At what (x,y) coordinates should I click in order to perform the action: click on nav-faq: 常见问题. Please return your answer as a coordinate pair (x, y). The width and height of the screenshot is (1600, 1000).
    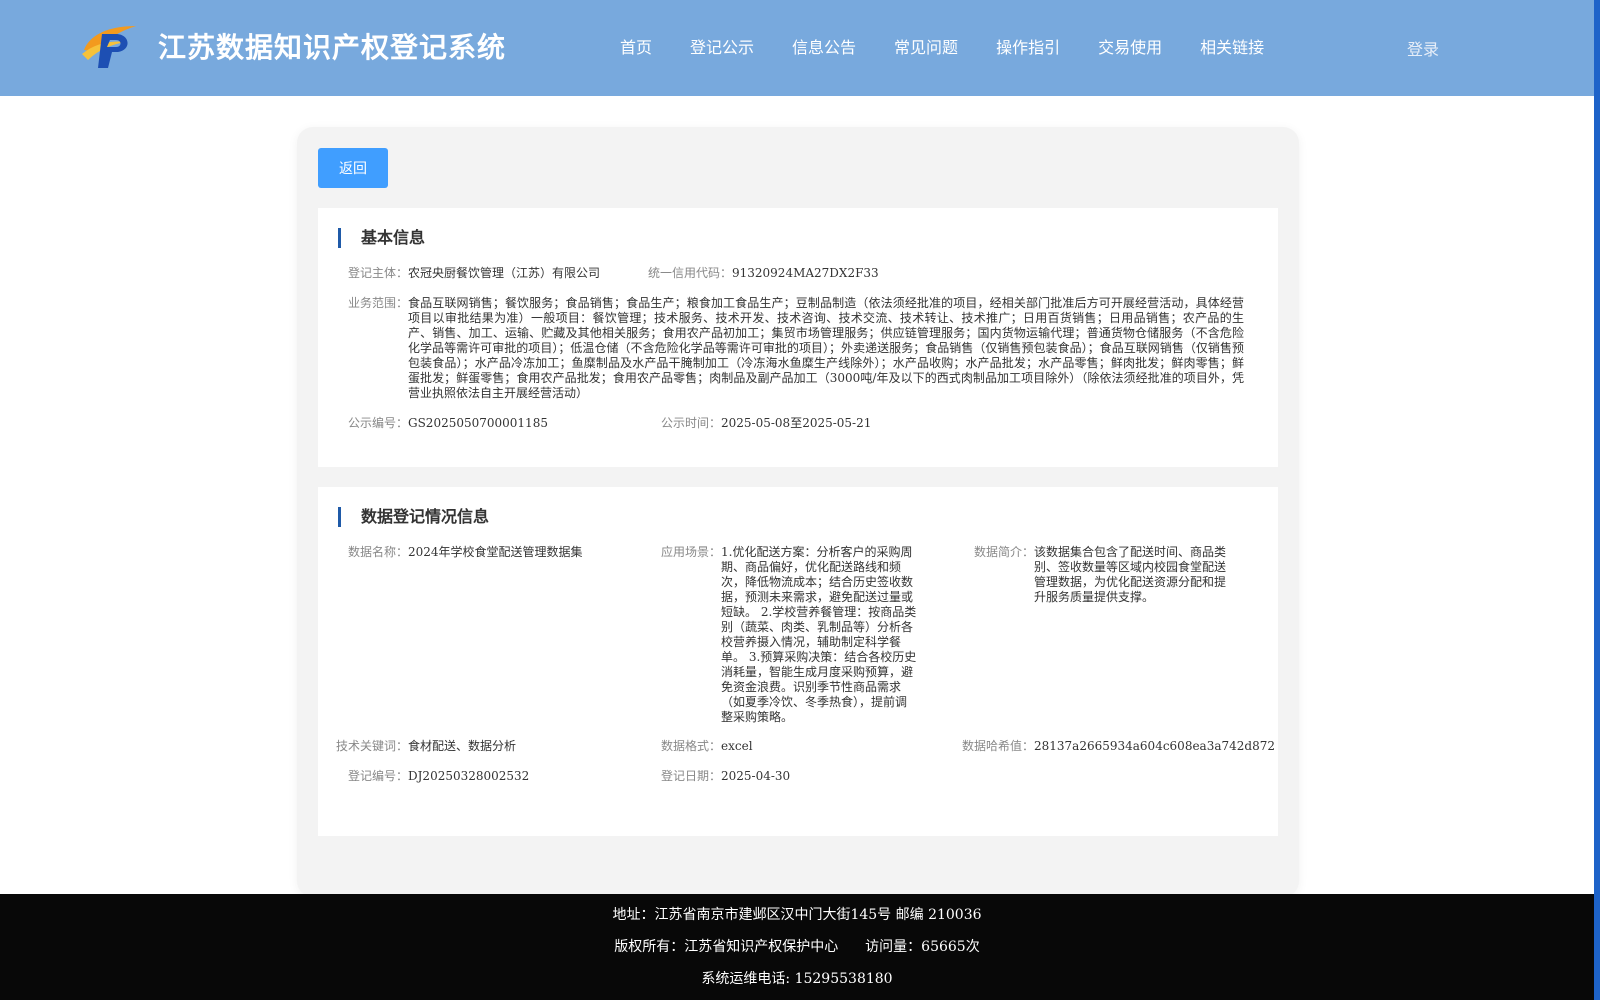
    Looking at the image, I should click on (926, 46).